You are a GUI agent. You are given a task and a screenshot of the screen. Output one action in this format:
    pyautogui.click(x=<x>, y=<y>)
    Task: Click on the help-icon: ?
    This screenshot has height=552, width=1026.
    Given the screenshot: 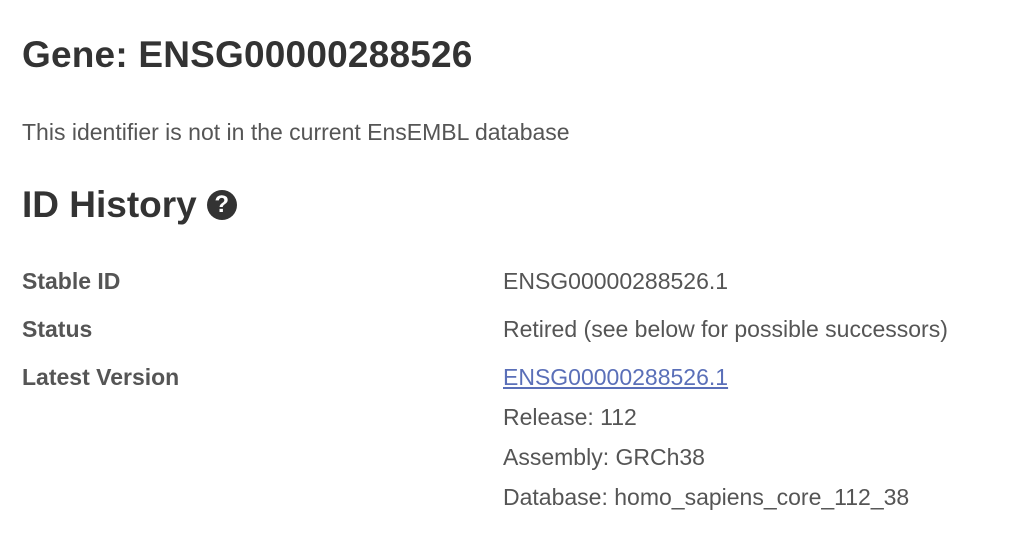 What is the action you would take?
    pyautogui.click(x=221, y=205)
    